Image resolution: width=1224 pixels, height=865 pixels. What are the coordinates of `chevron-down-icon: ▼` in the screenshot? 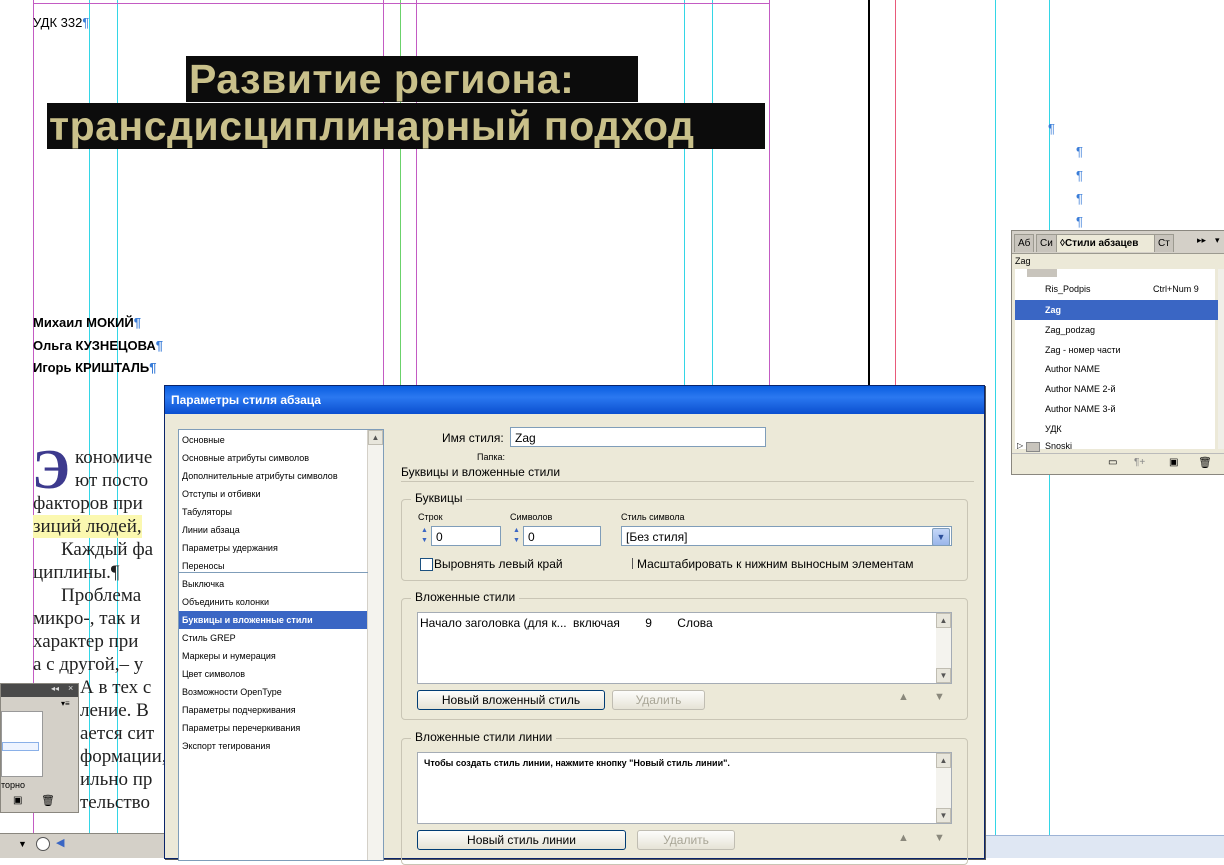 It's located at (941, 537).